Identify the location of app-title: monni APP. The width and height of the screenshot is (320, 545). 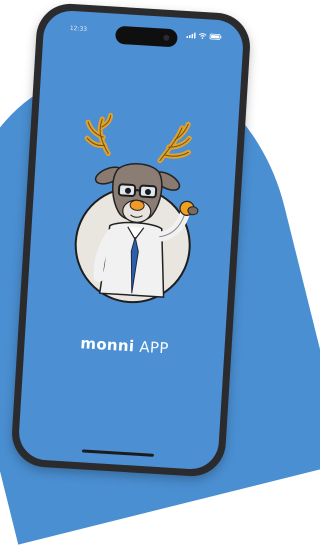
(124, 346).